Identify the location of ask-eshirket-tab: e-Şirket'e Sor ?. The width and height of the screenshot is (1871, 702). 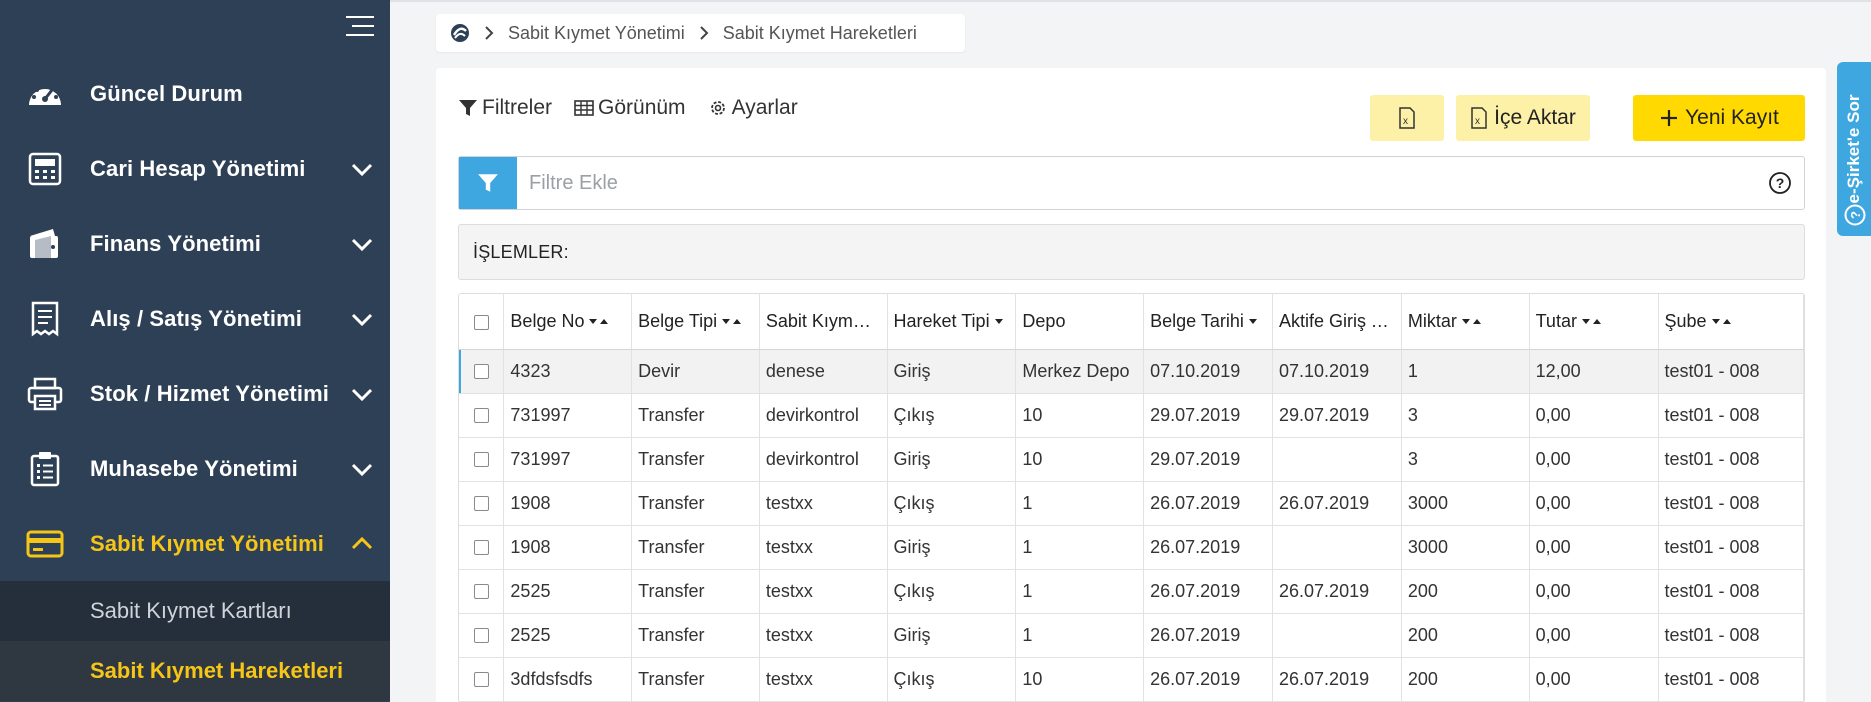
(1854, 149).